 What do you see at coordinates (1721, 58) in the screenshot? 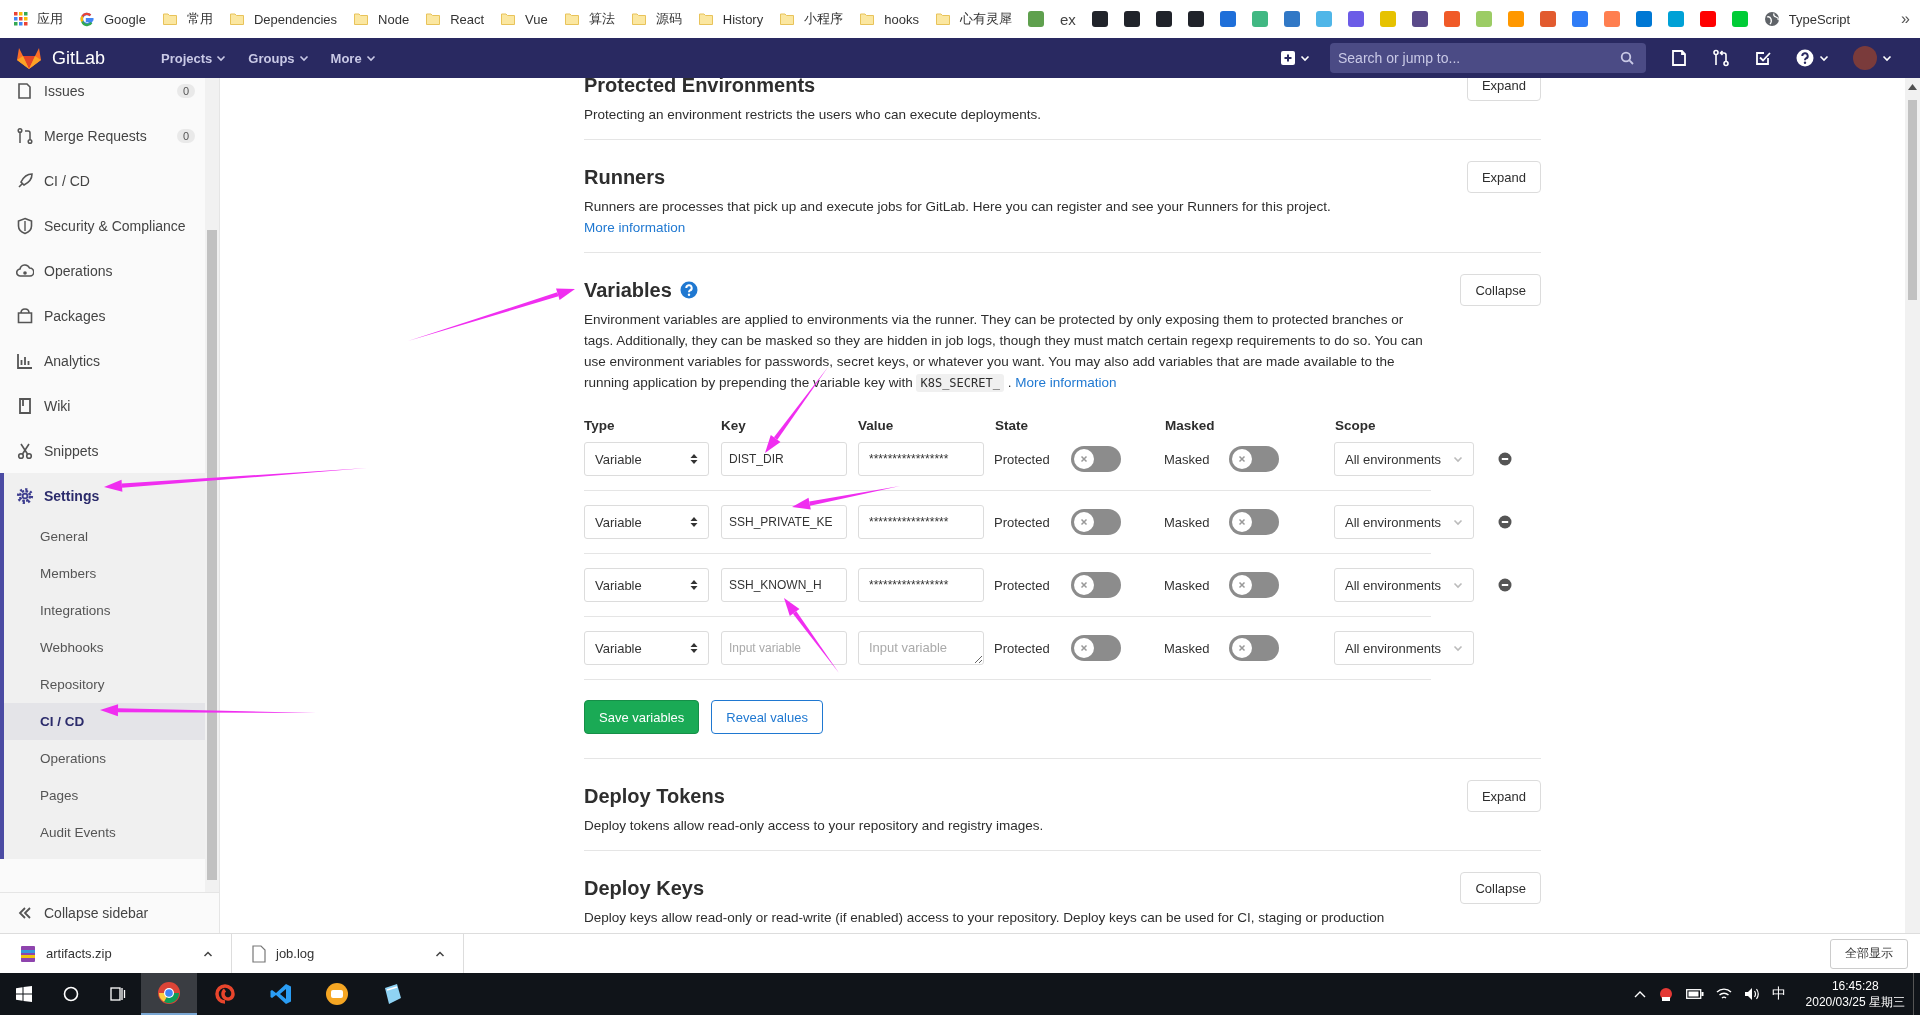
I see `merge-request-icon` at bounding box center [1721, 58].